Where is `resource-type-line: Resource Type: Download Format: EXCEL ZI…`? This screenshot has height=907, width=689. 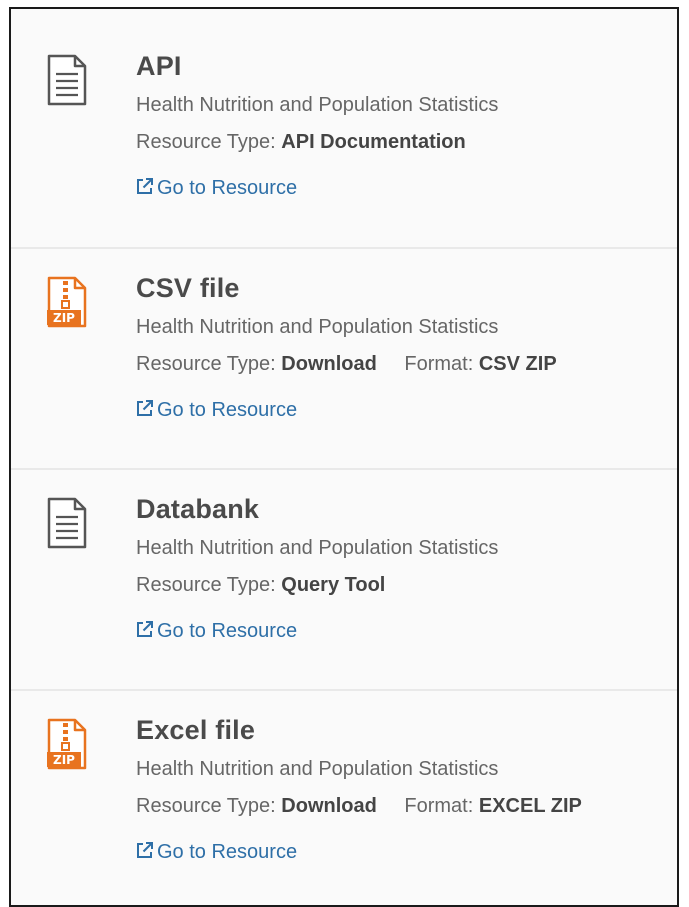 resource-type-line: Resource Type: Download Format: EXCEL ZI… is located at coordinates (359, 806).